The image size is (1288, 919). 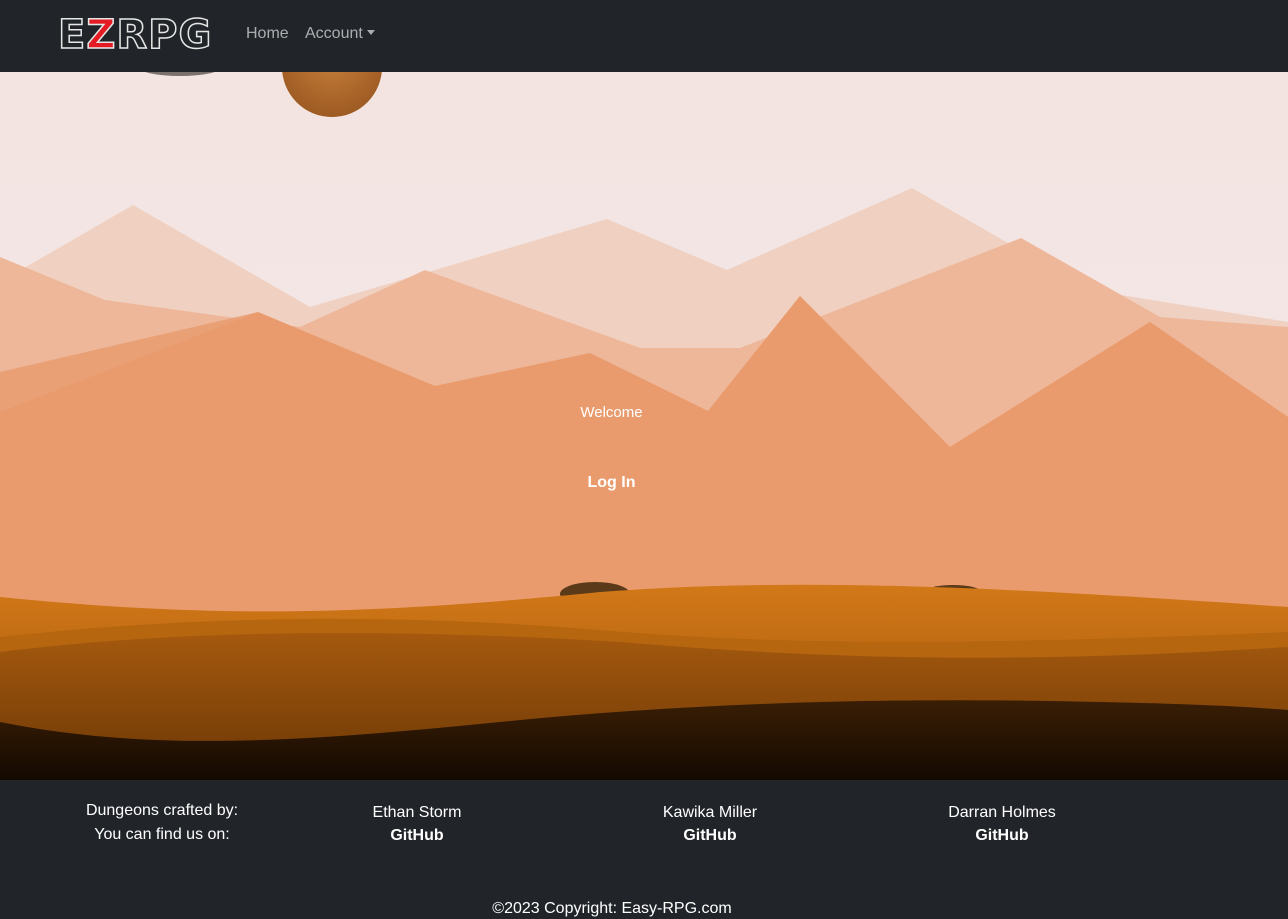 I want to click on github-link-darran: GitHub, so click(x=1002, y=836).